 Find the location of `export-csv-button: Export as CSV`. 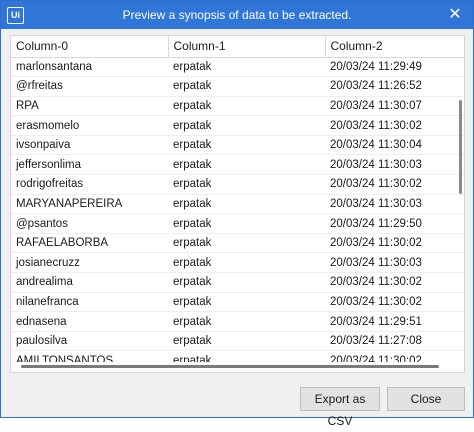

export-csv-button: Export as CSV is located at coordinates (340, 407).